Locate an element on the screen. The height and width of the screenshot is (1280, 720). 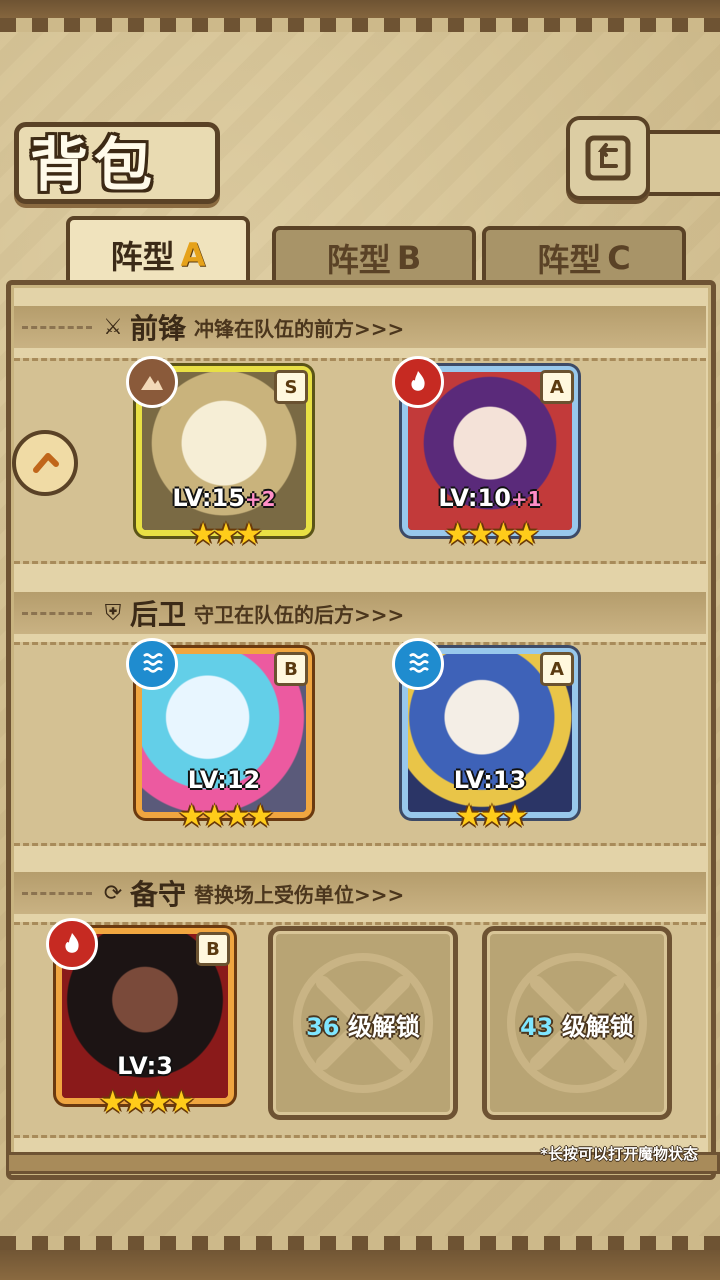
back-button is located at coordinates (608, 158).